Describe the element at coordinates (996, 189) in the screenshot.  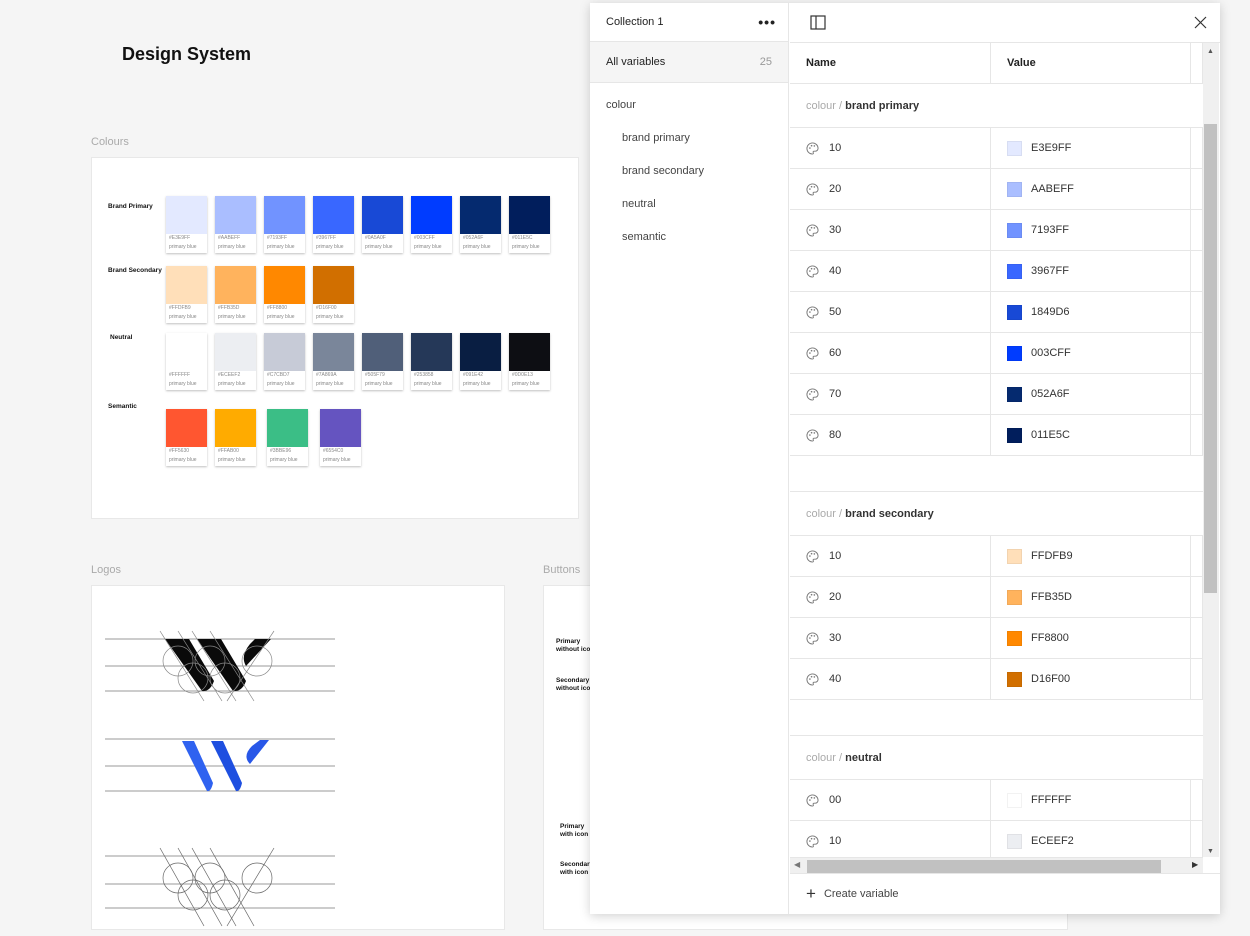
I see `variable-row: 20 AABEFF` at that location.